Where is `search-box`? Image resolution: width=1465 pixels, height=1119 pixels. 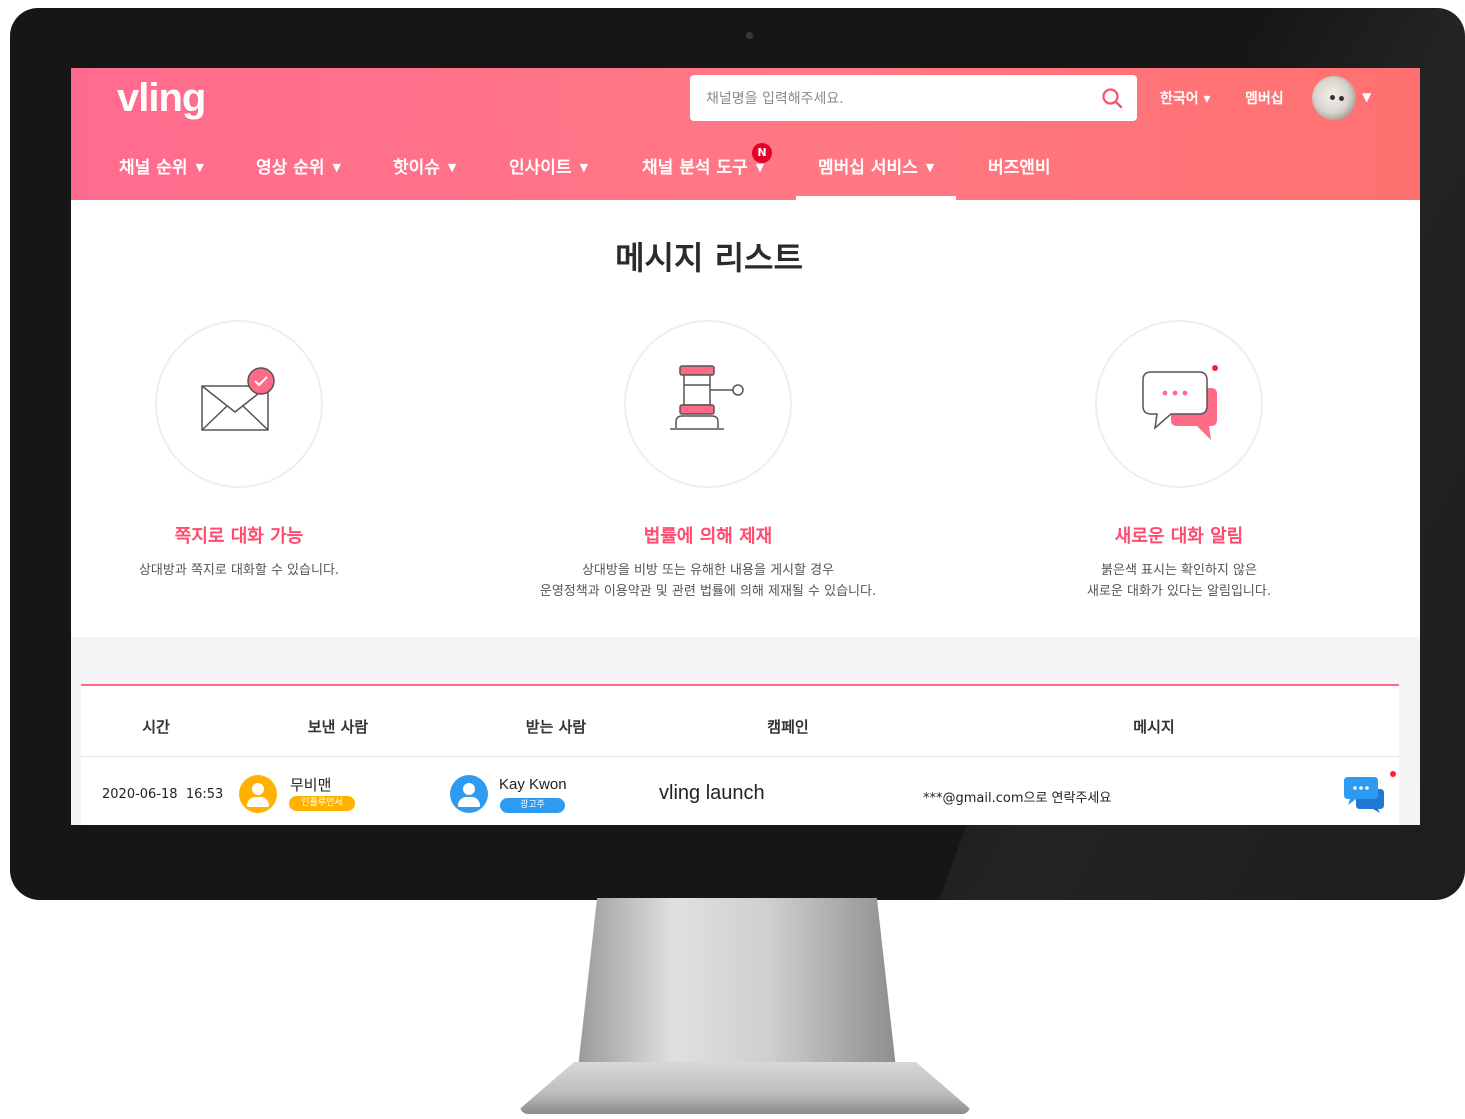 search-box is located at coordinates (913, 99).